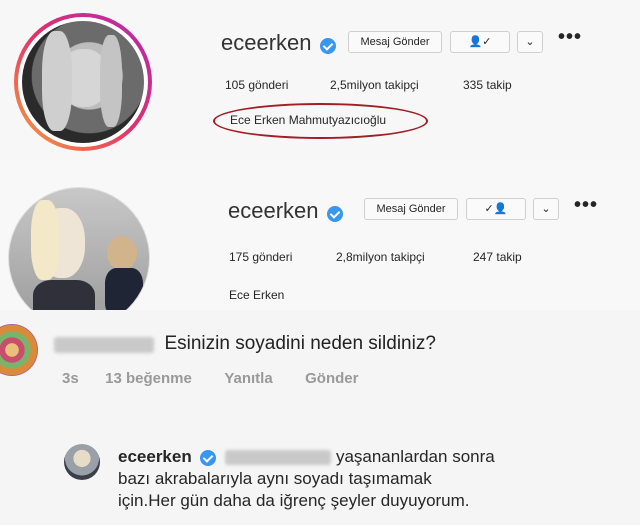  I want to click on posts-count: 175 gönderi, so click(261, 257).